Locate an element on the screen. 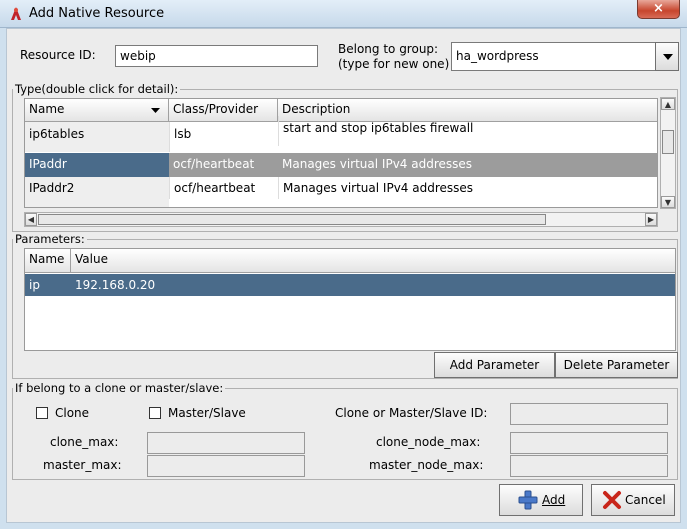 This screenshot has width=687, height=529. clone-node-max-input is located at coordinates (589, 443).